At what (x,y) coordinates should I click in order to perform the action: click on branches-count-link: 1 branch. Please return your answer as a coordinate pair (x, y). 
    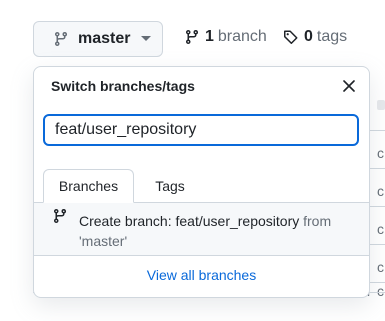
    Looking at the image, I should click on (225, 37).